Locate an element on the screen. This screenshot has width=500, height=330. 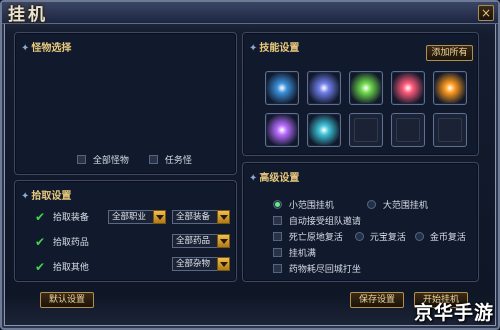
auto-accept-team-checkbox is located at coordinates (277, 220).